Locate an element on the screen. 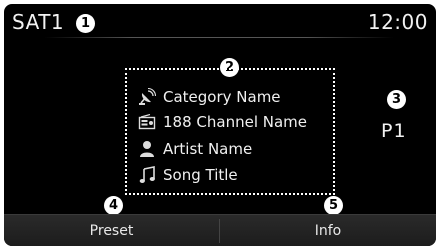  radio-icon is located at coordinates (147, 122).